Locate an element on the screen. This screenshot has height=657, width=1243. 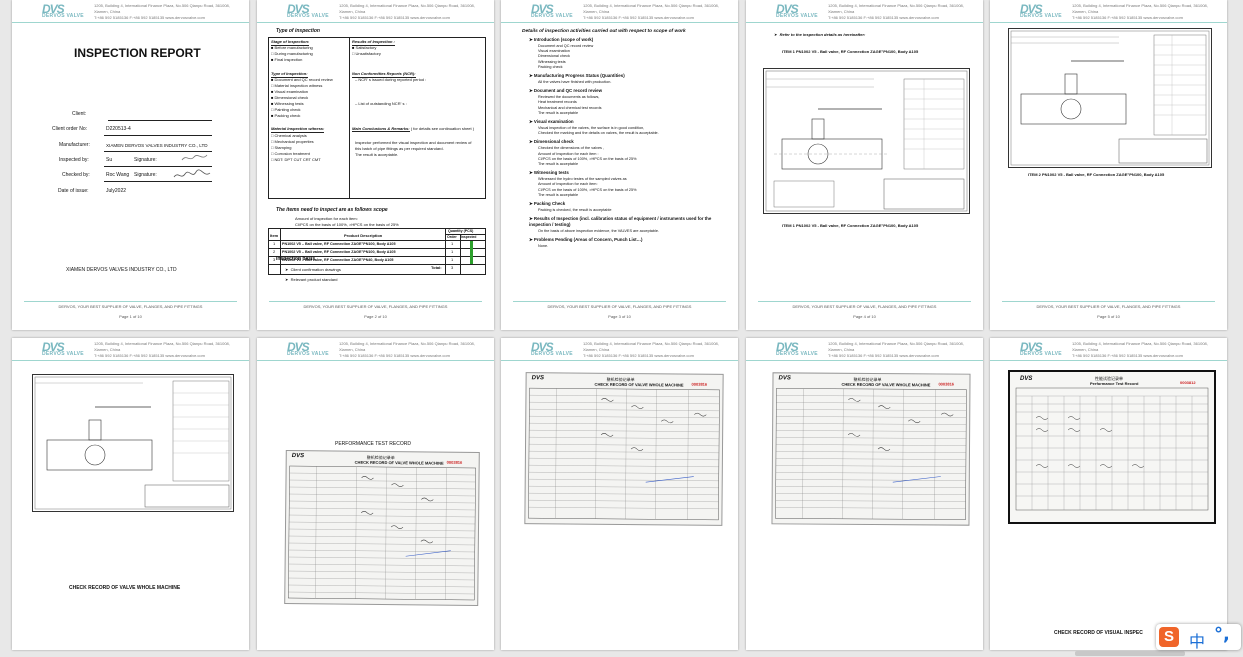
table-total-value: 3 is located at coordinates (452, 267).